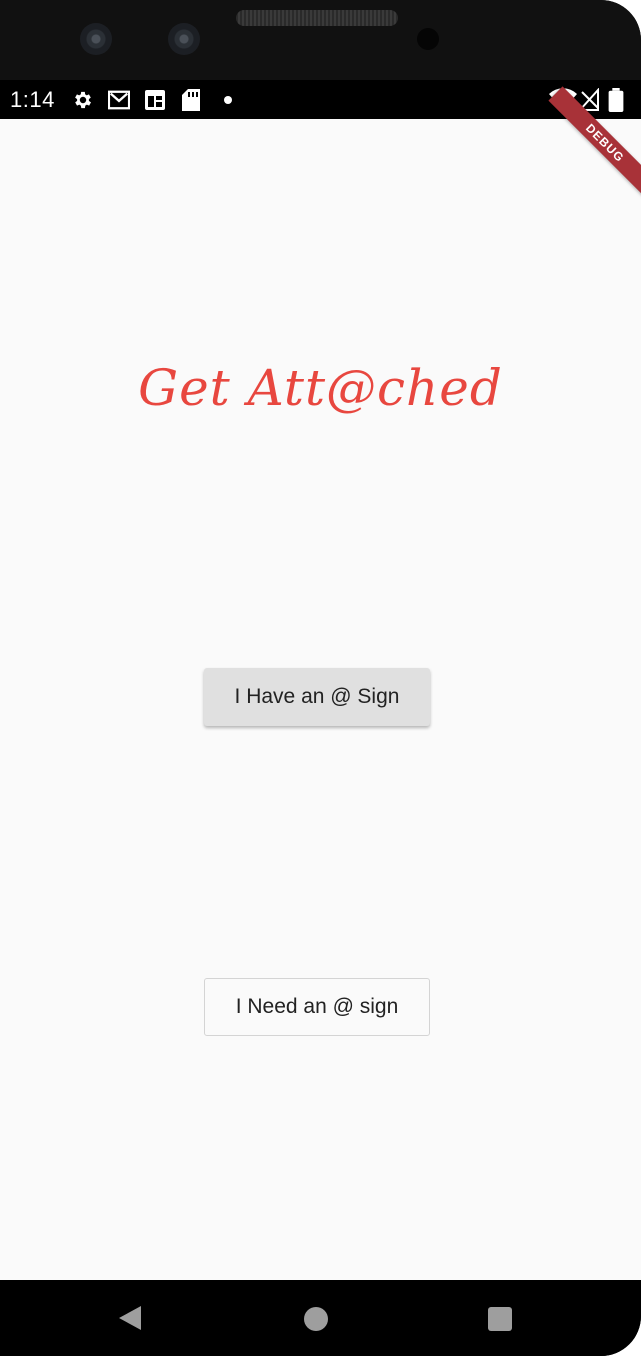  Describe the element at coordinates (191, 100) in the screenshot. I see `sd-card-icon` at that location.